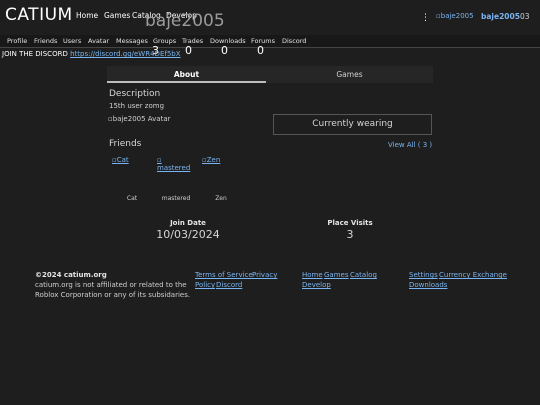 The height and width of the screenshot is (405, 540). Describe the element at coordinates (186, 74) in the screenshot. I see `tab-about: About` at that location.